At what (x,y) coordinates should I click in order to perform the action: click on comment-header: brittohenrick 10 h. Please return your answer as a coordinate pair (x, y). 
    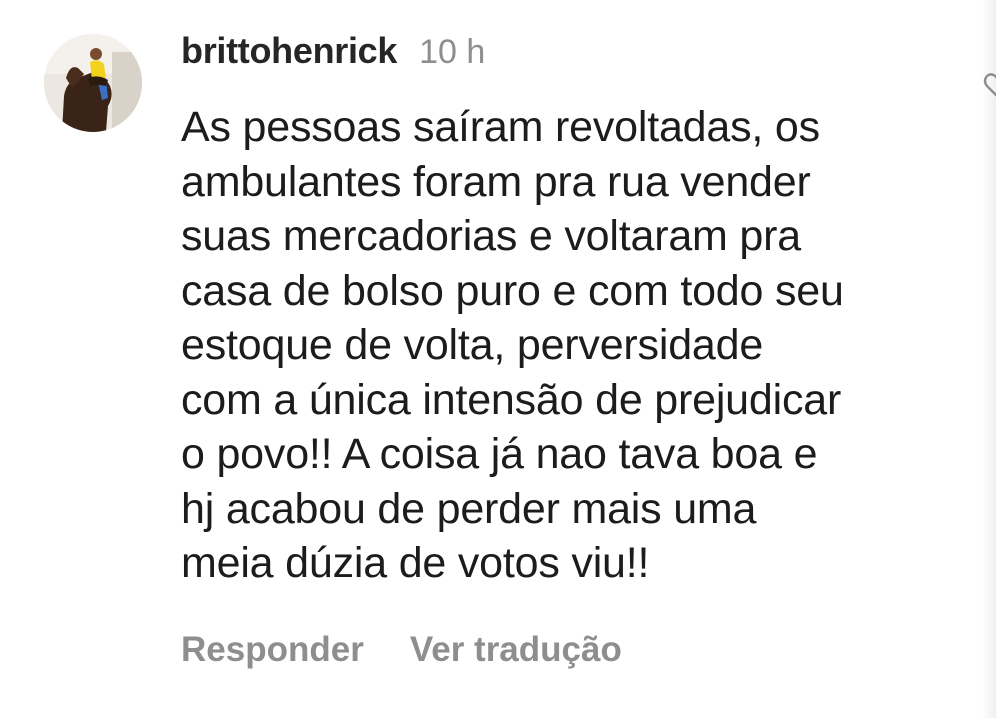
    Looking at the image, I should click on (333, 54).